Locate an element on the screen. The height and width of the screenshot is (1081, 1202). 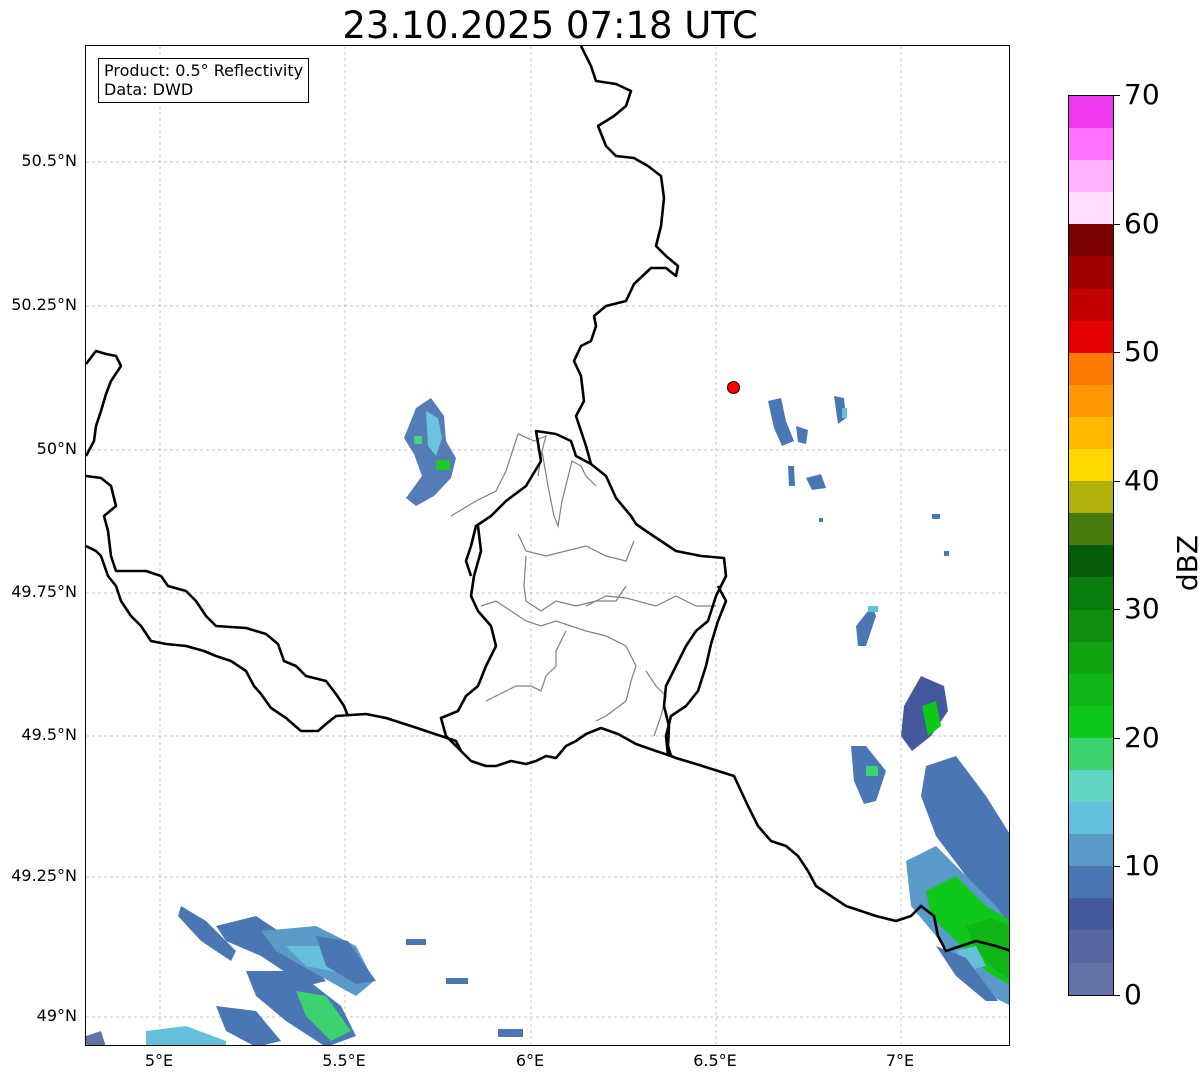
lat-label: 50.25°N is located at coordinates (44, 304).